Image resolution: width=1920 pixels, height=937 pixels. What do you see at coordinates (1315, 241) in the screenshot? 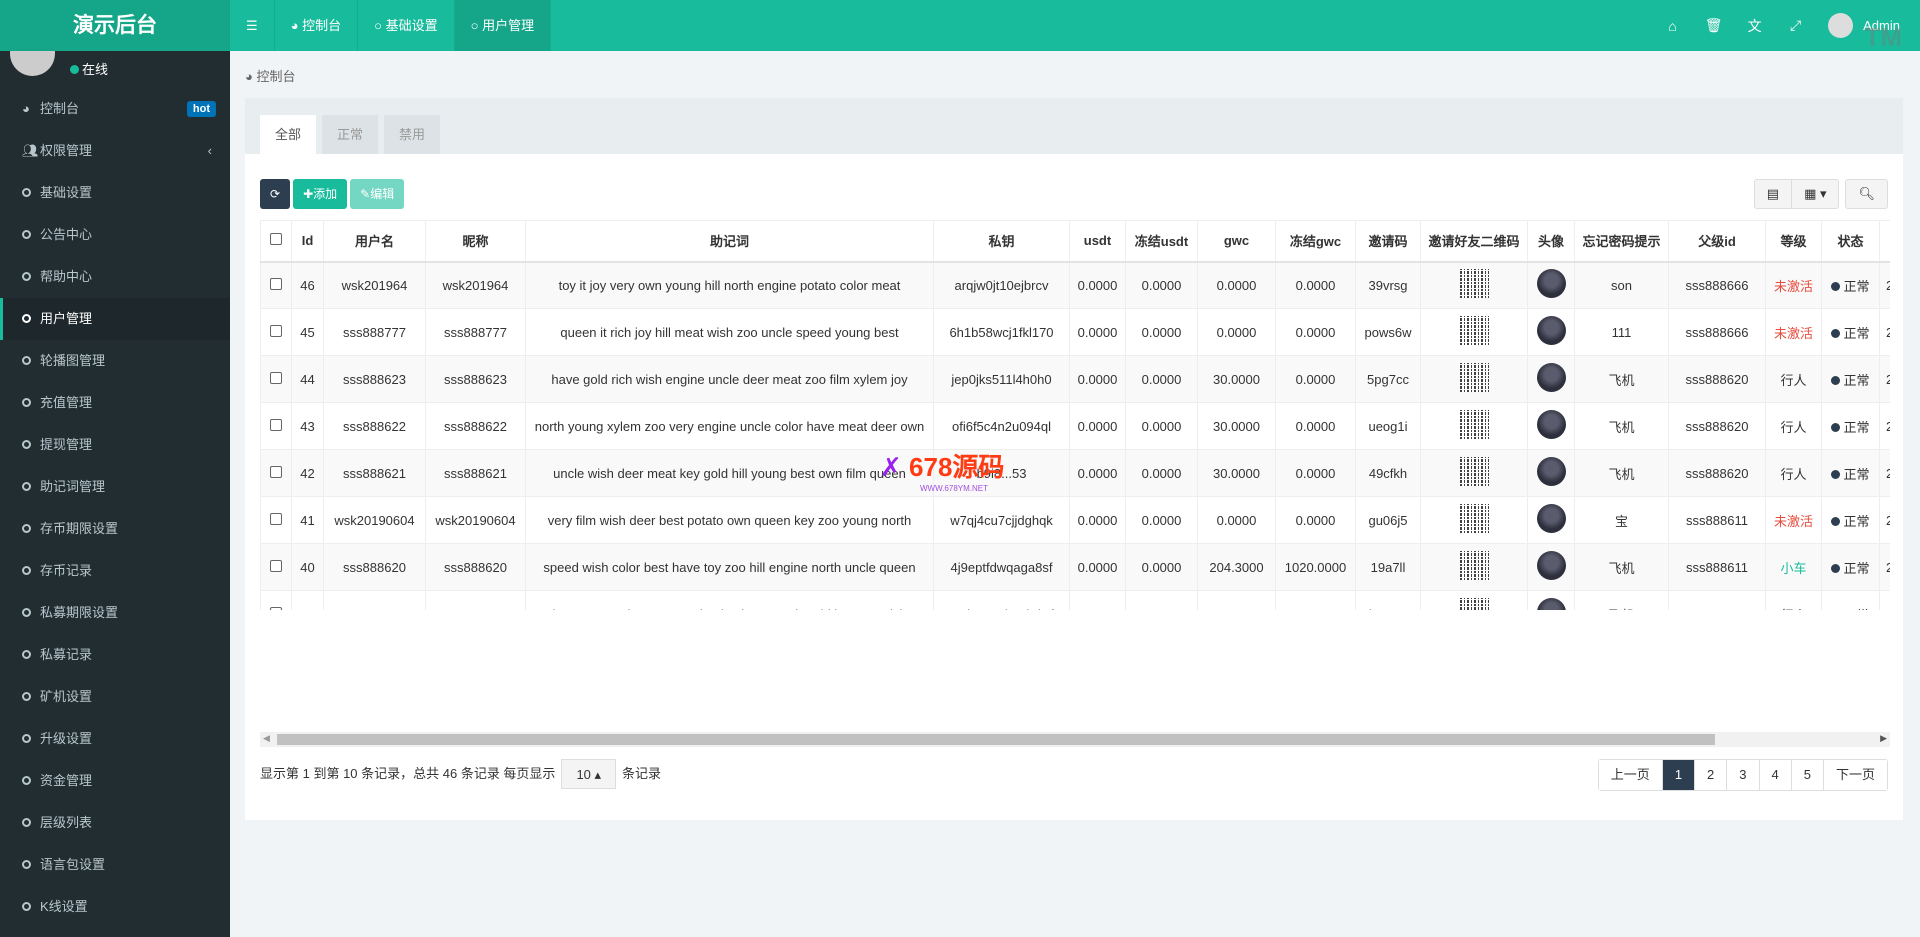
I see `column-header: 冻结gwc` at bounding box center [1315, 241].